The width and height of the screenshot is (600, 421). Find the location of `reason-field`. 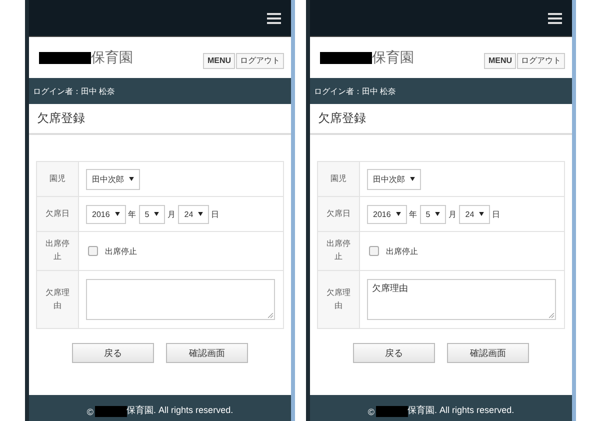

reason-field is located at coordinates (180, 299).